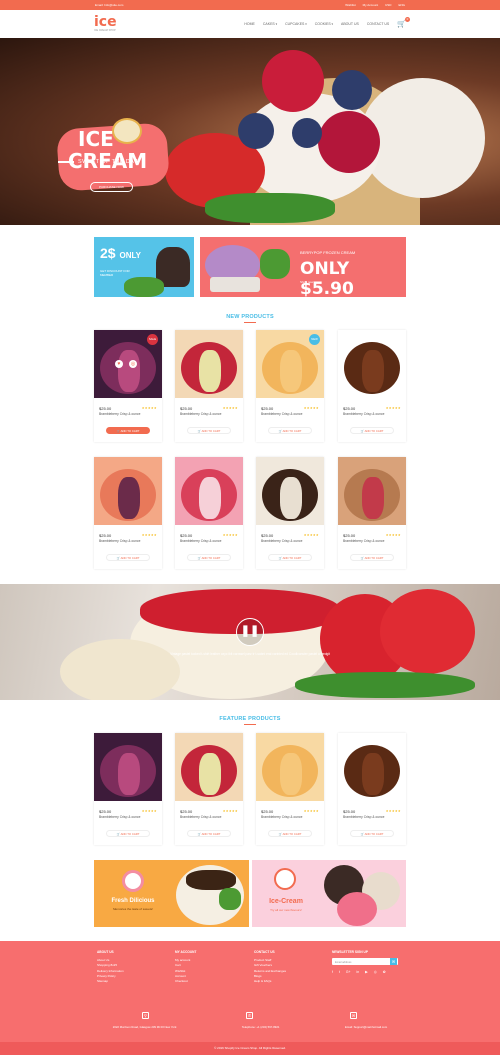  I want to click on fresh-dilicious-title: Fresh Dilicious, so click(133, 901).